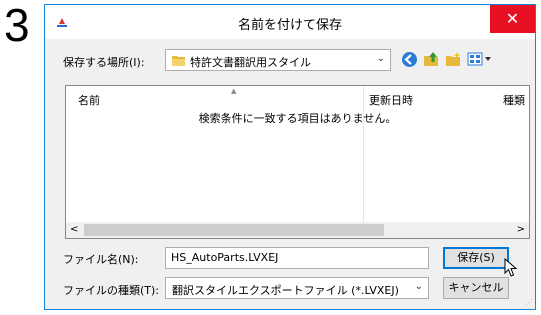 The width and height of the screenshot is (541, 315). Describe the element at coordinates (111, 290) in the screenshot. I see `filetype-label: ファイルの種類(T):` at that location.